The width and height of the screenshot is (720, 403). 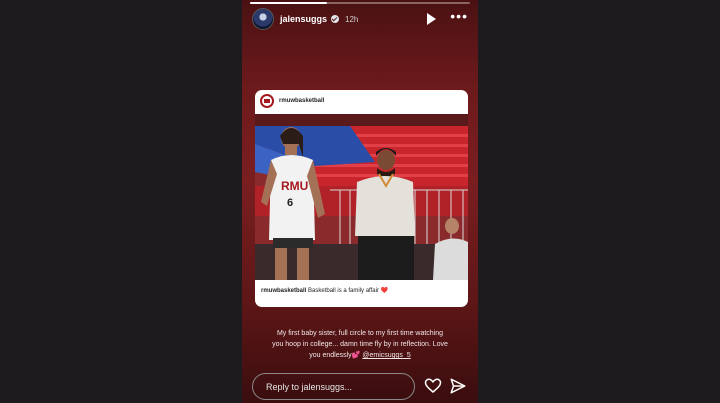 What do you see at coordinates (301, 101) in the screenshot?
I see `post-username: rmuwbasketball` at bounding box center [301, 101].